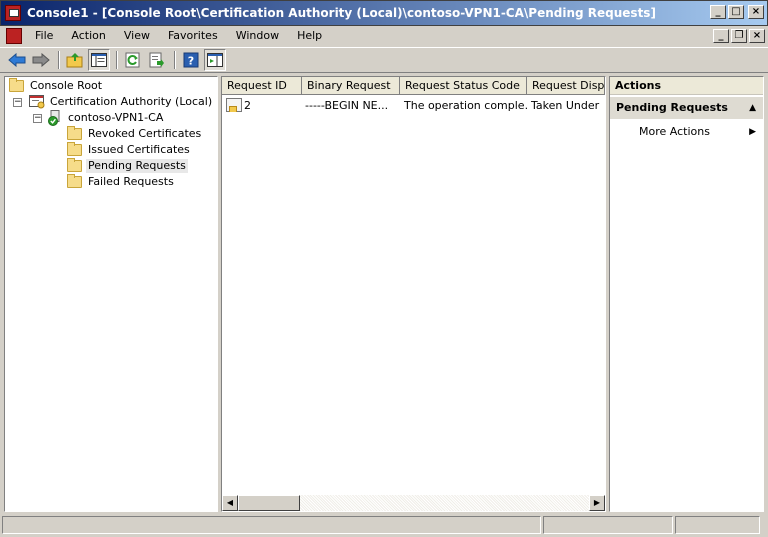 Image resolution: width=768 pixels, height=537 pixels. I want to click on tree-item-label: Failed Requests, so click(131, 181).